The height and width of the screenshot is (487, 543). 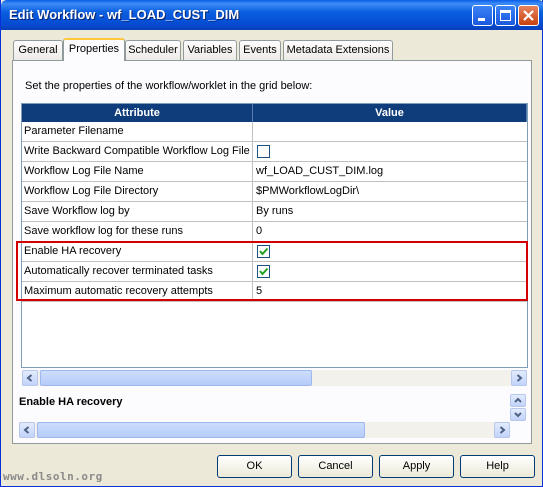 I want to click on close-icon, so click(x=528, y=15).